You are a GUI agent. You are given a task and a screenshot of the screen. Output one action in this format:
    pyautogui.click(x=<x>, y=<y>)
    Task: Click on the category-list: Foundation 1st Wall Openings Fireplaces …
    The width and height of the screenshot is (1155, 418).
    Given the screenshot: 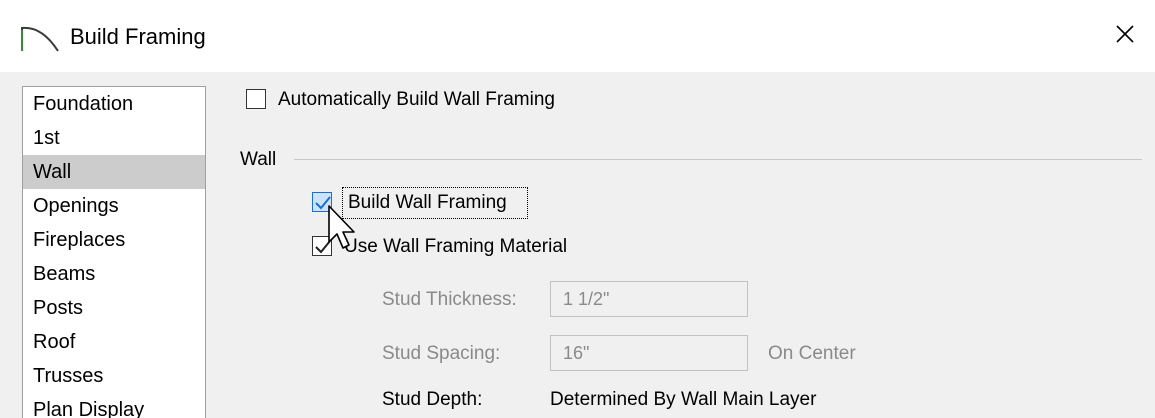 What is the action you would take?
    pyautogui.click(x=114, y=252)
    